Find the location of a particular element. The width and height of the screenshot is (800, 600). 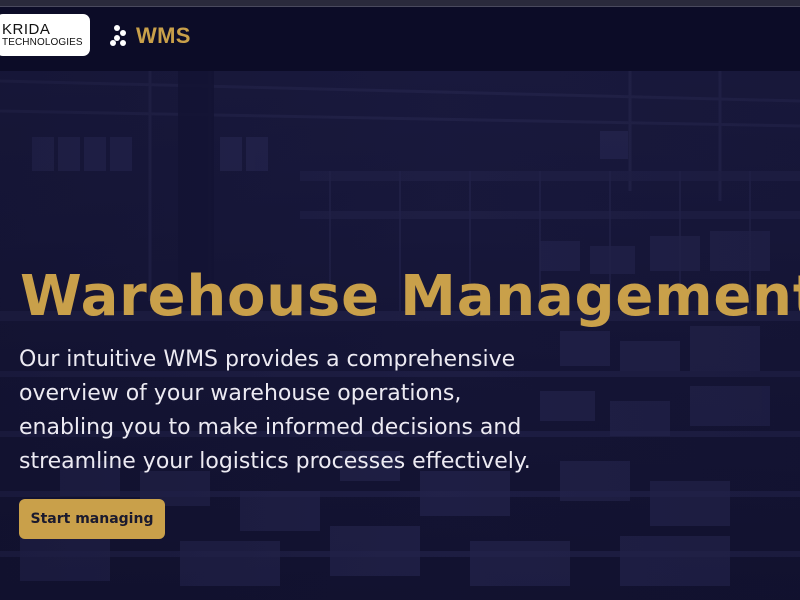

logo-line-1: KRIDA is located at coordinates (26, 29).